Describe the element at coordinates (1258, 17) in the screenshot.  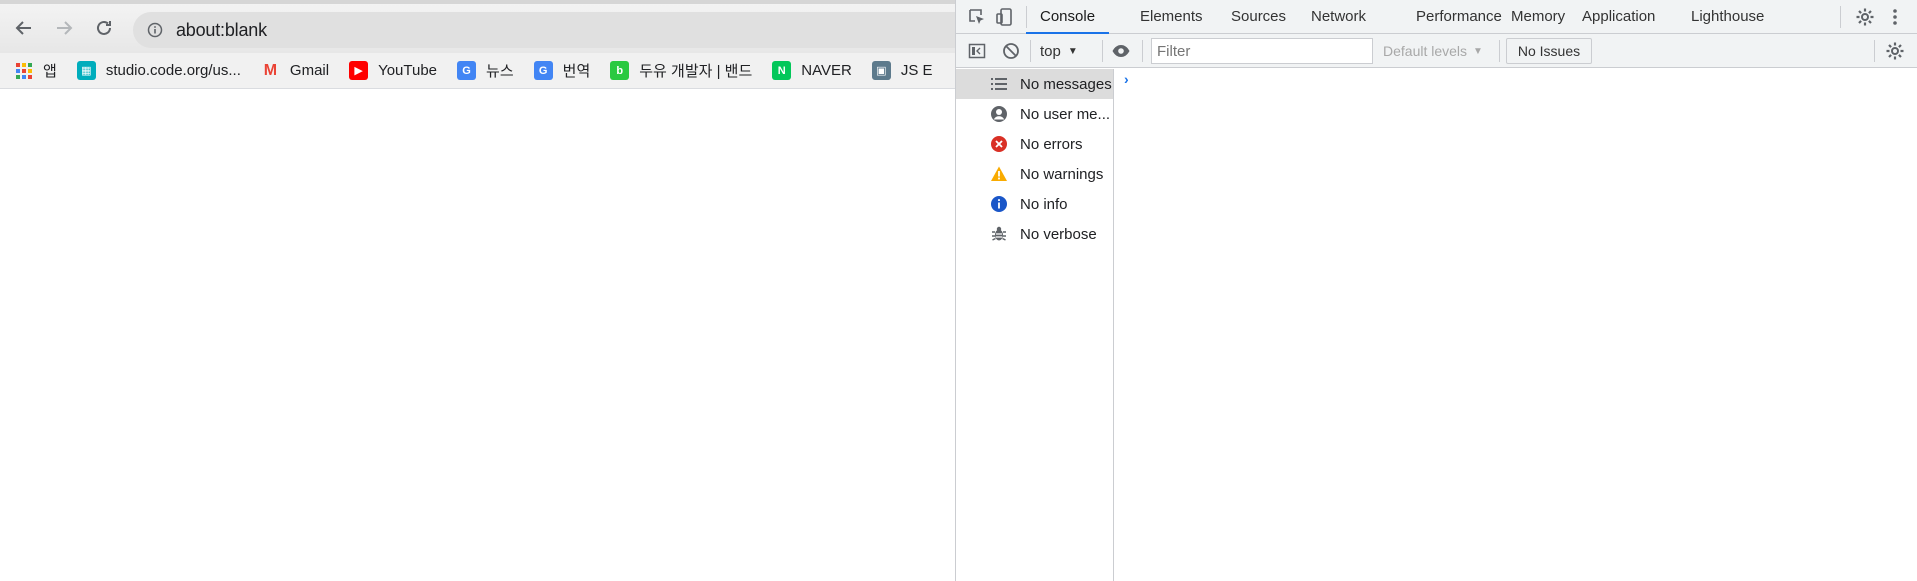
I see `tab-sources: Sources` at that location.